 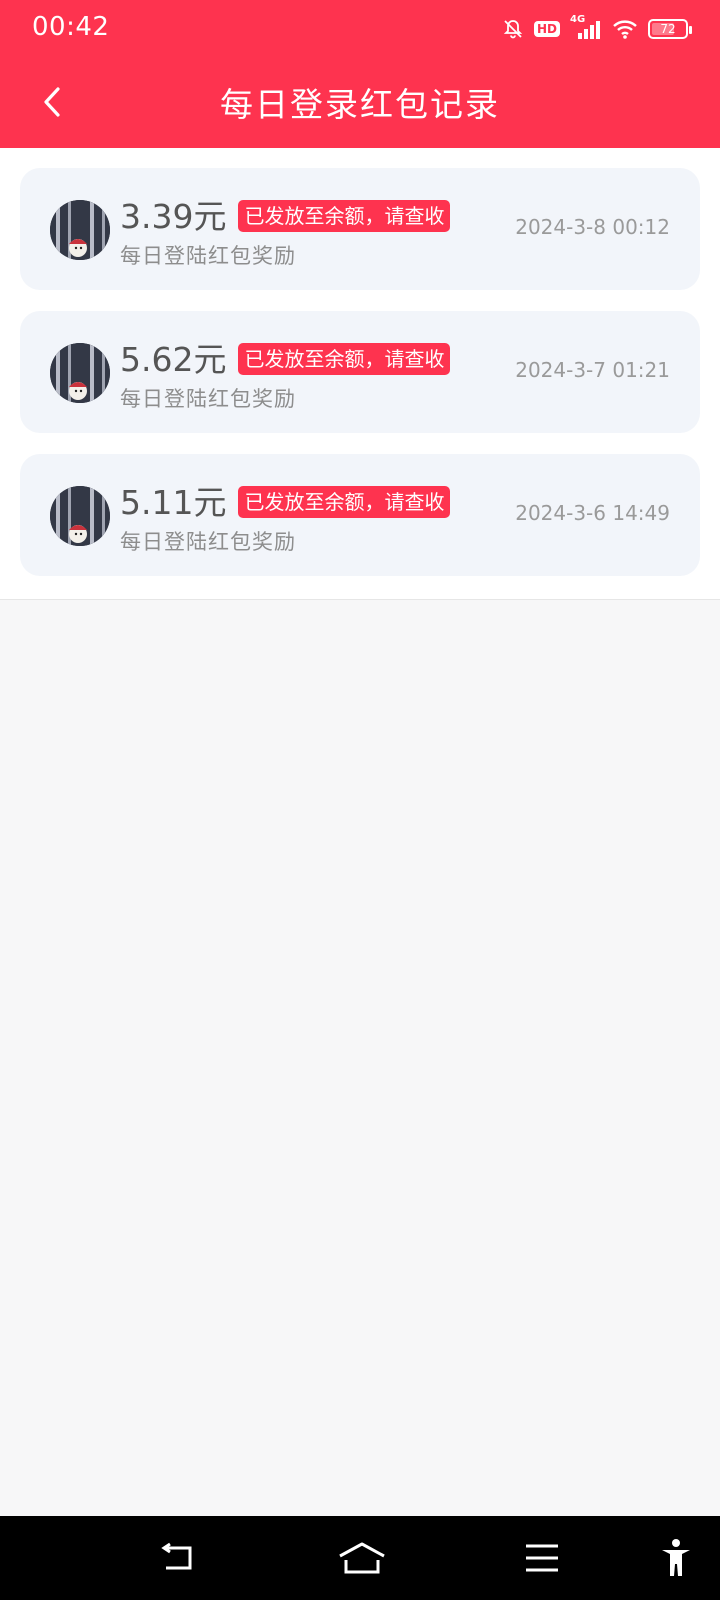 I want to click on menu-icon, so click(x=542, y=1558).